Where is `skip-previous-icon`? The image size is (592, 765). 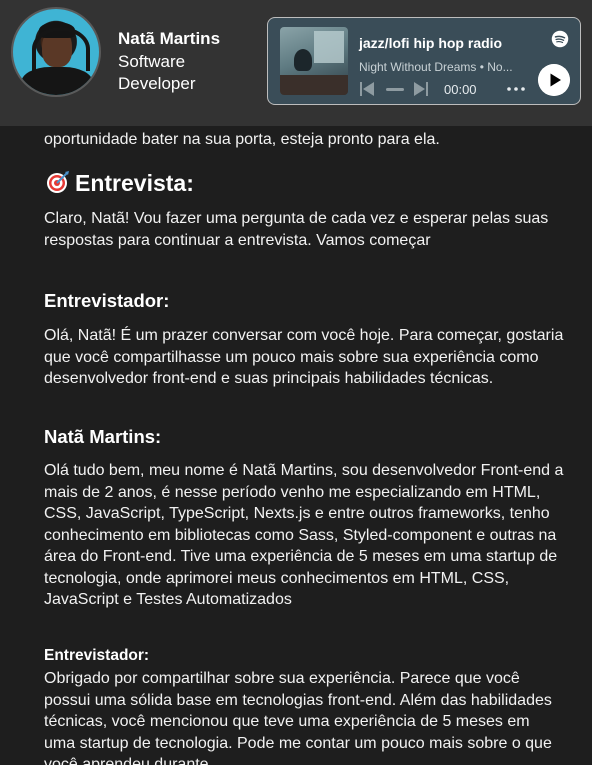
skip-previous-icon is located at coordinates (367, 89).